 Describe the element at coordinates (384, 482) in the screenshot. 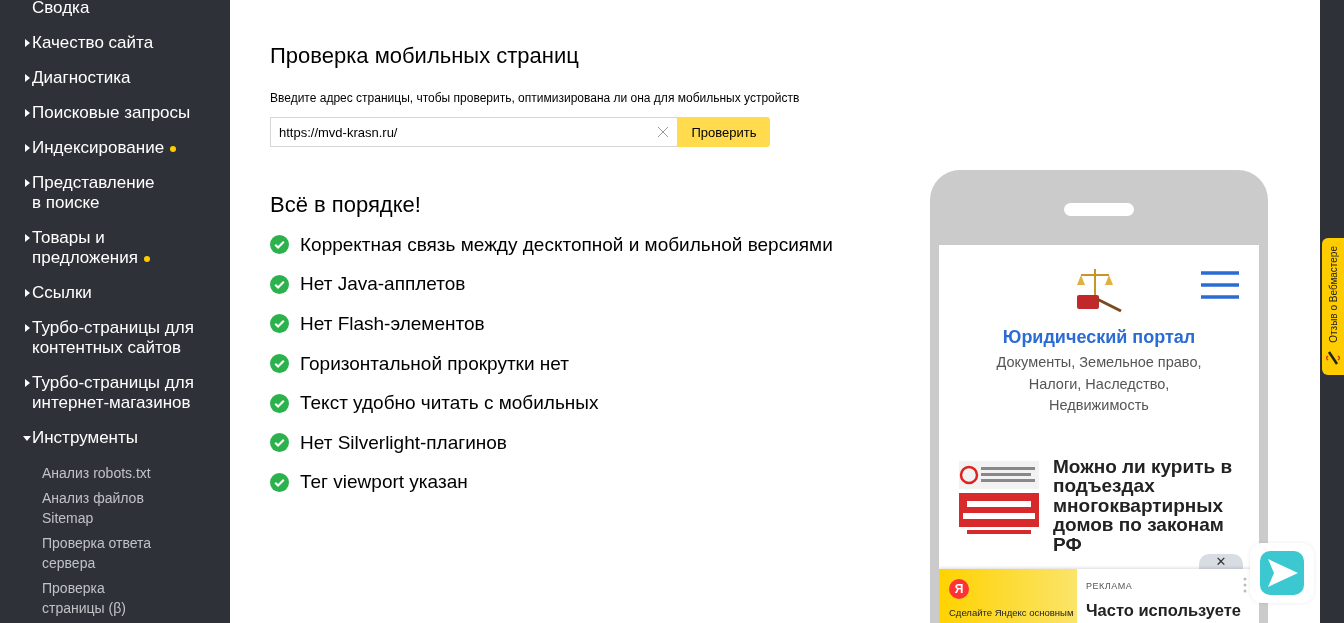

I see `check-label: Тег viewport указан` at that location.